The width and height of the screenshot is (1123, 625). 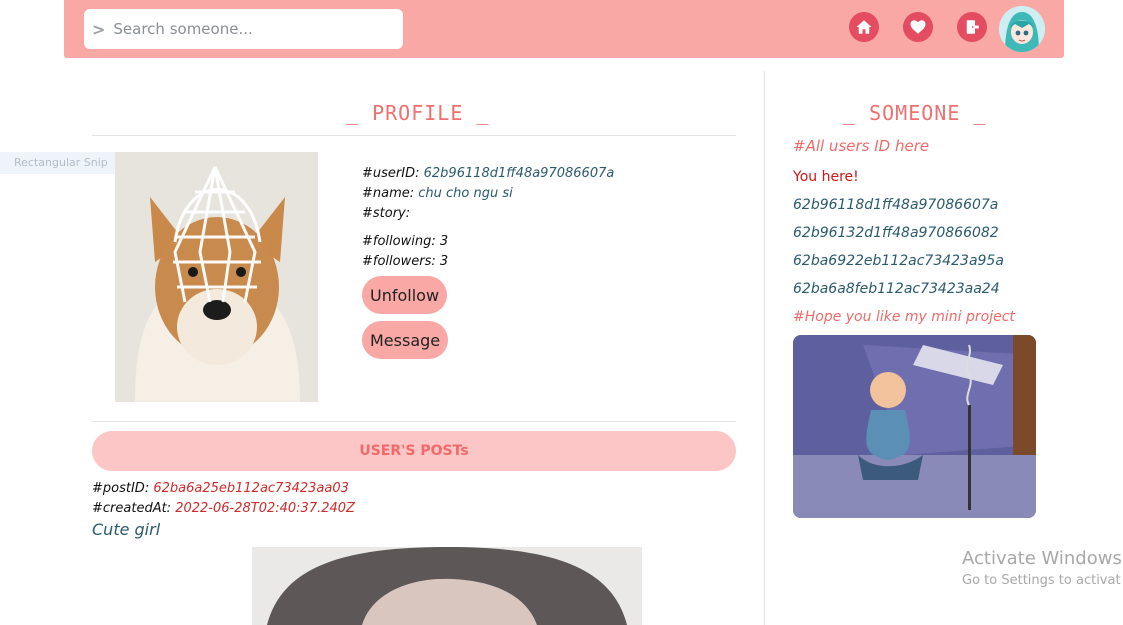 What do you see at coordinates (414, 135) in the screenshot?
I see `profile-divider` at bounding box center [414, 135].